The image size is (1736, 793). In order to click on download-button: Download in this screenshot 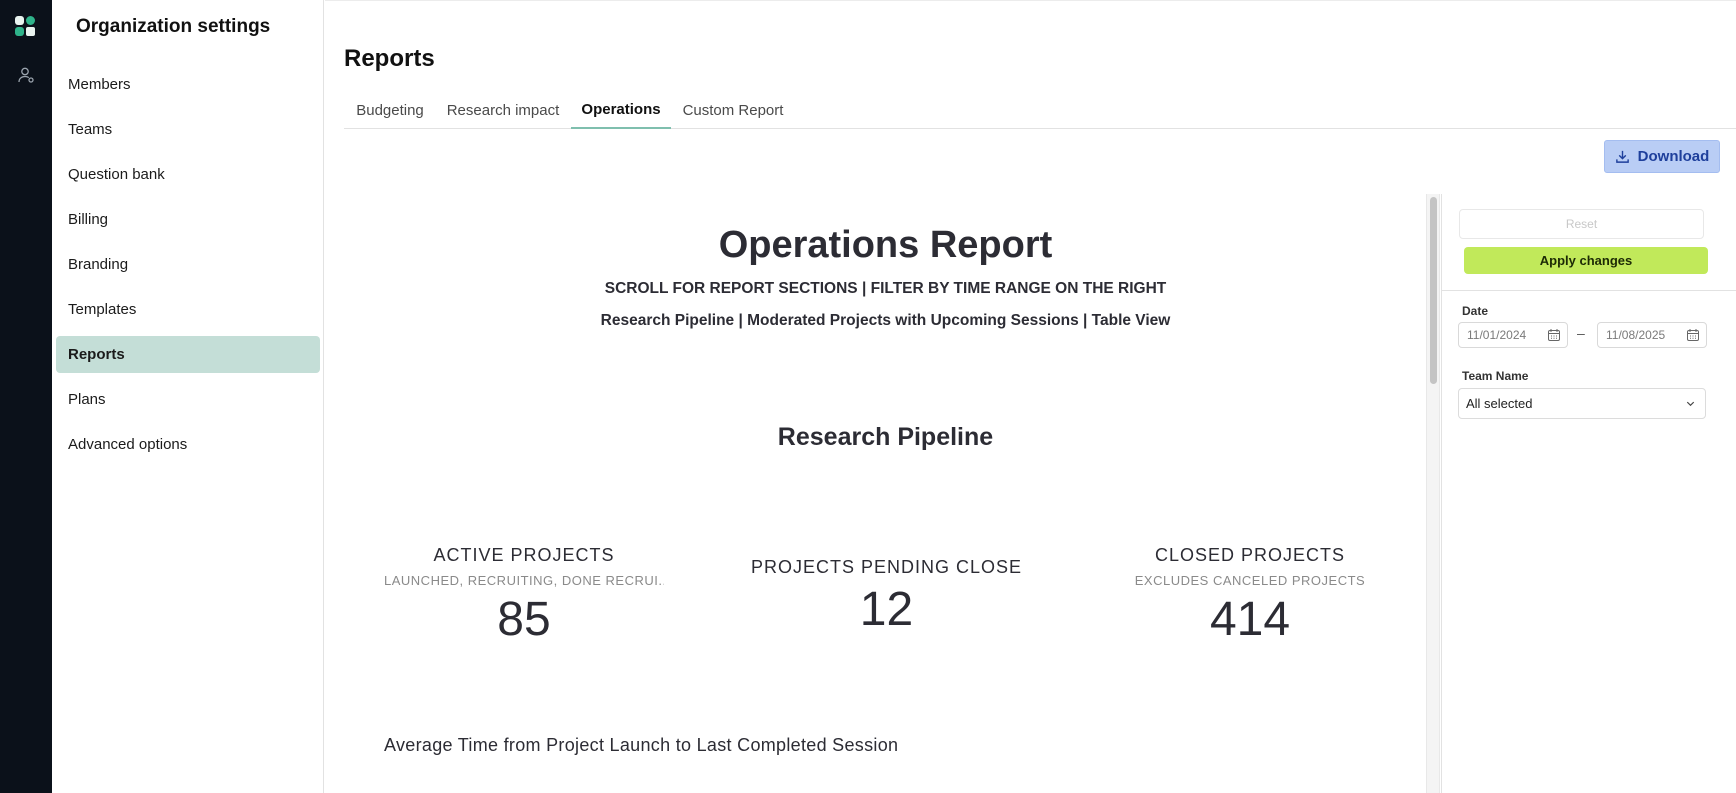, I will do `click(1662, 156)`.